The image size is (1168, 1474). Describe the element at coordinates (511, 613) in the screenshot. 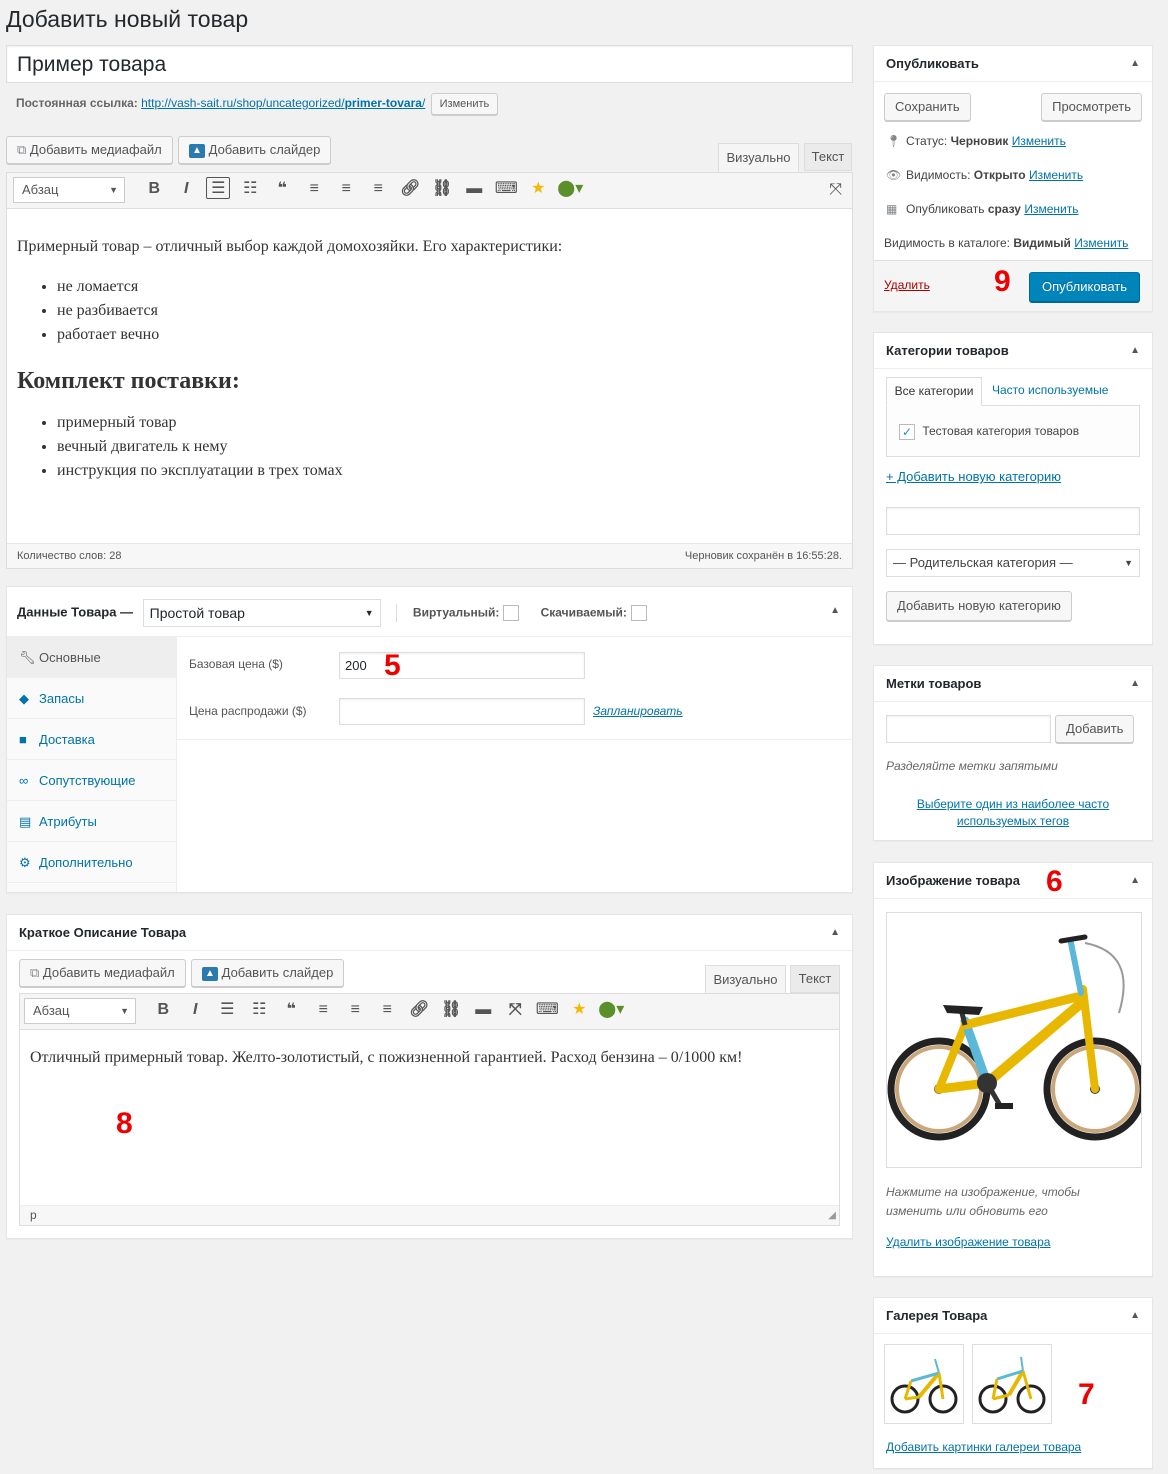

I see `virtual-checkbox` at that location.